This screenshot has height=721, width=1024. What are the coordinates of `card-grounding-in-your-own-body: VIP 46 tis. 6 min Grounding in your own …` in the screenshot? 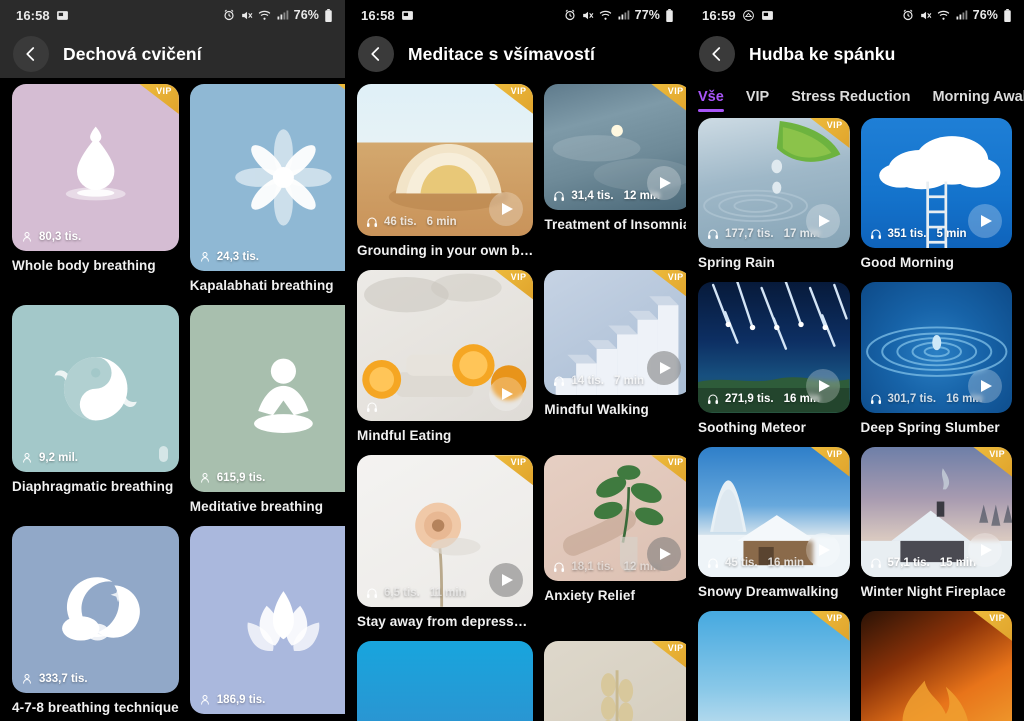 It's located at (445, 171).